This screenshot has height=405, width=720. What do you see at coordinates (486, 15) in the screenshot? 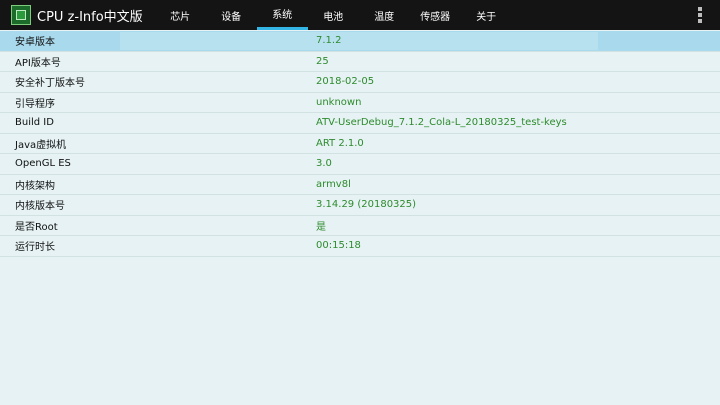
I see `tab-about: 关于` at bounding box center [486, 15].